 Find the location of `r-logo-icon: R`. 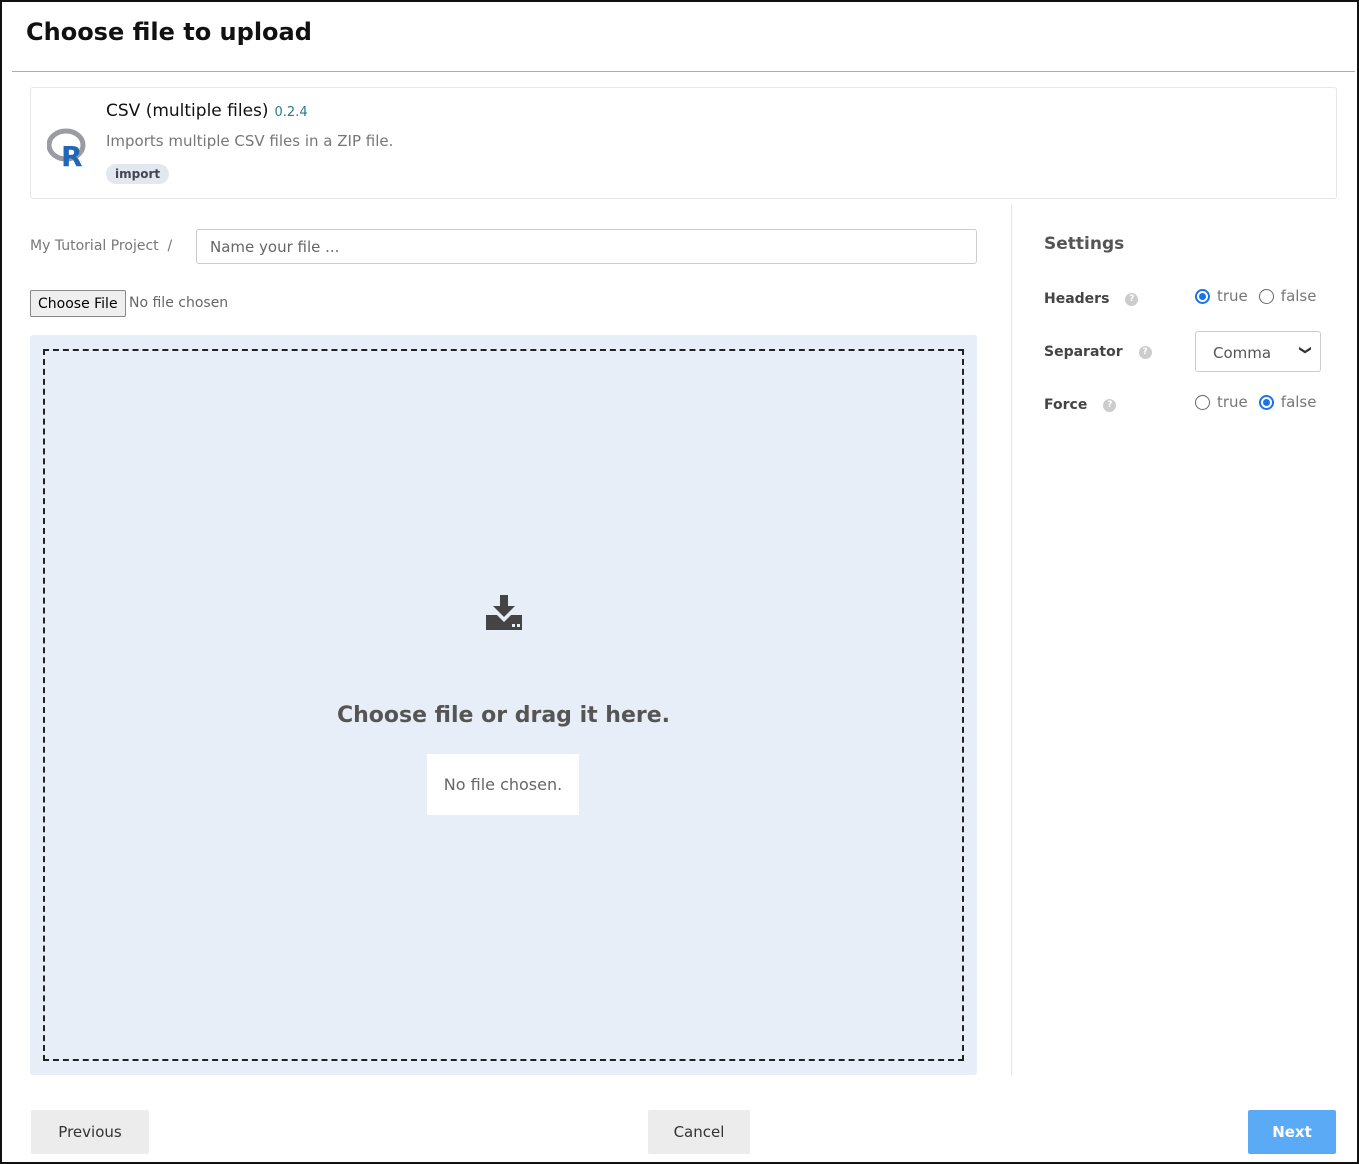

r-logo-icon: R is located at coordinates (66, 148).